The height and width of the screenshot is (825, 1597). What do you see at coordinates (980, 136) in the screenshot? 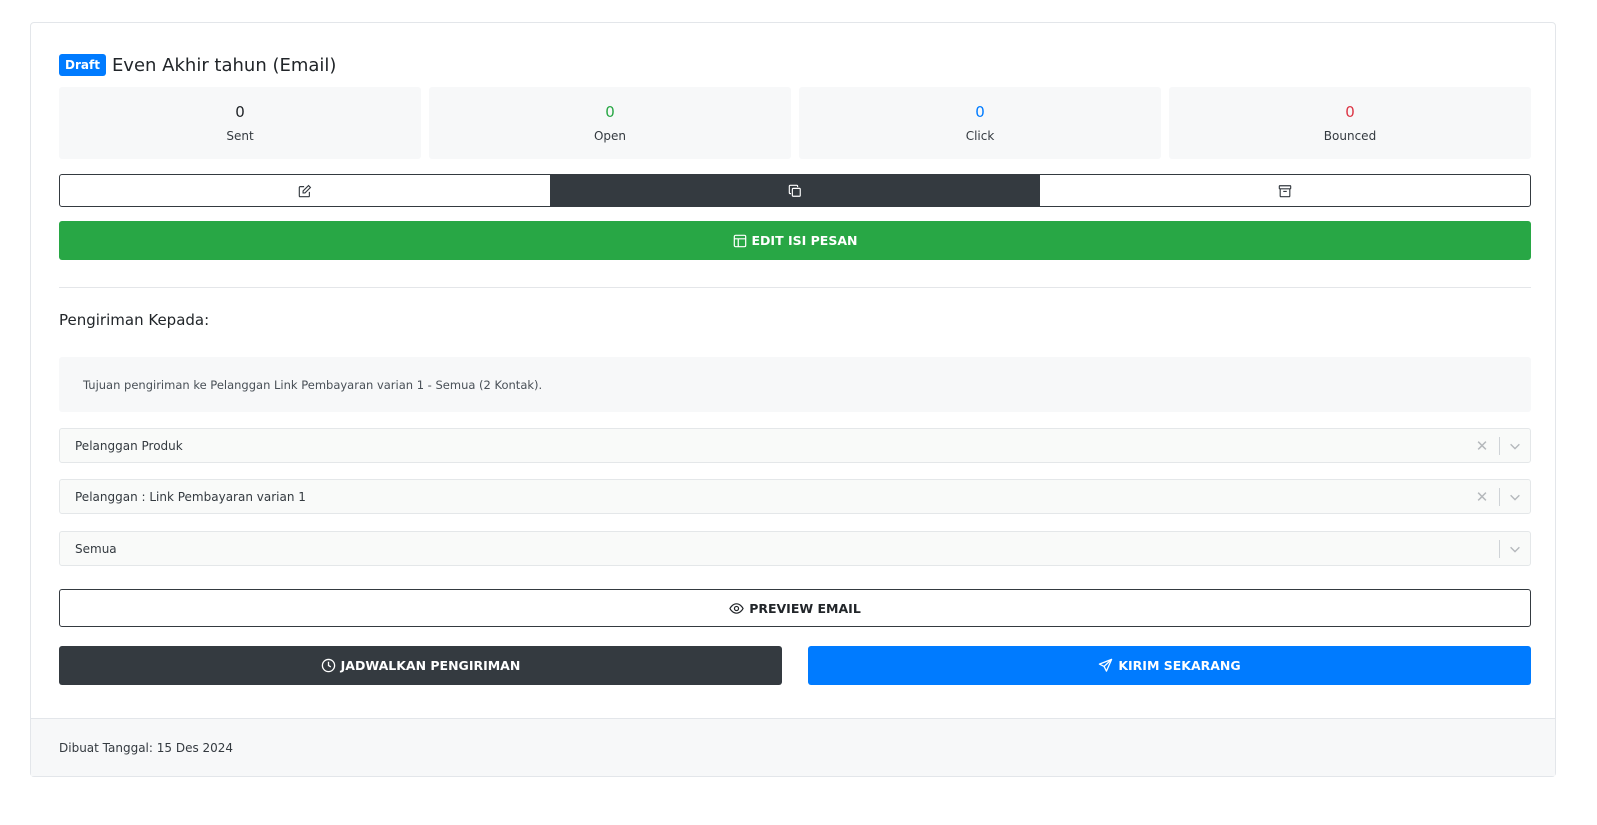
I see `stat-label: Click` at bounding box center [980, 136].